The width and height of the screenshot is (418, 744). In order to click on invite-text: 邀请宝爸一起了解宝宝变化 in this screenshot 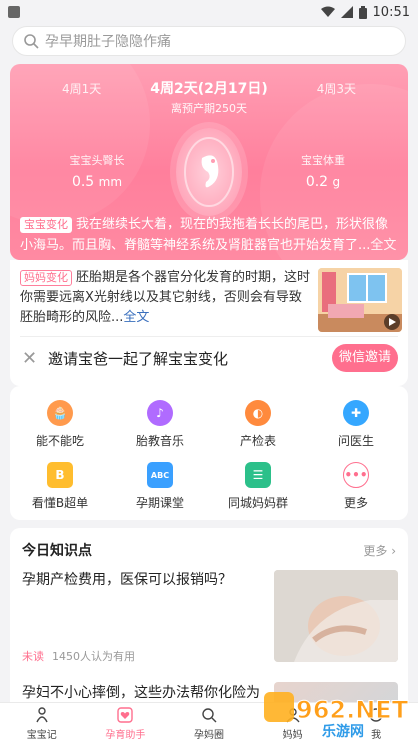, I will do `click(138, 359)`.